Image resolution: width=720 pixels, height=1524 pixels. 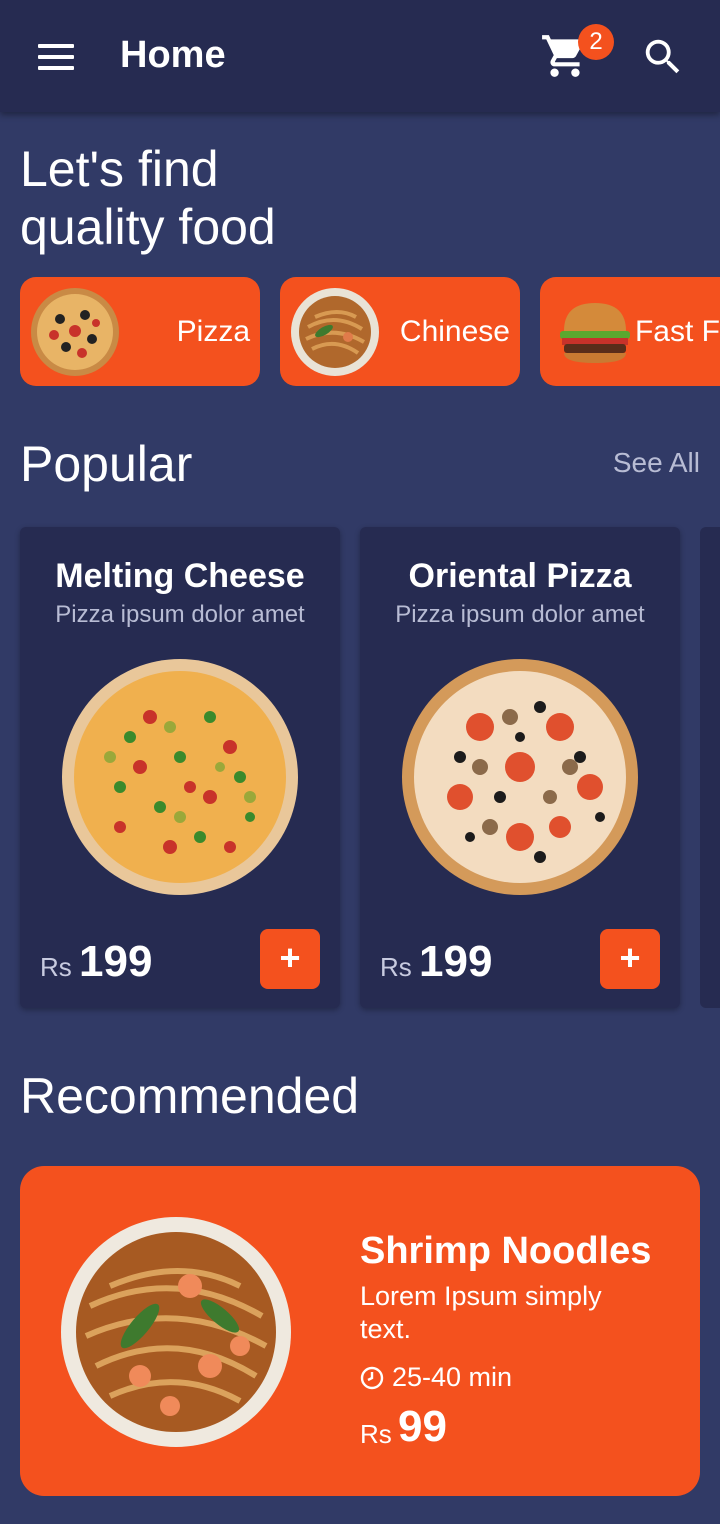 What do you see at coordinates (140, 331) in the screenshot?
I see `category-pizza: Pizza` at bounding box center [140, 331].